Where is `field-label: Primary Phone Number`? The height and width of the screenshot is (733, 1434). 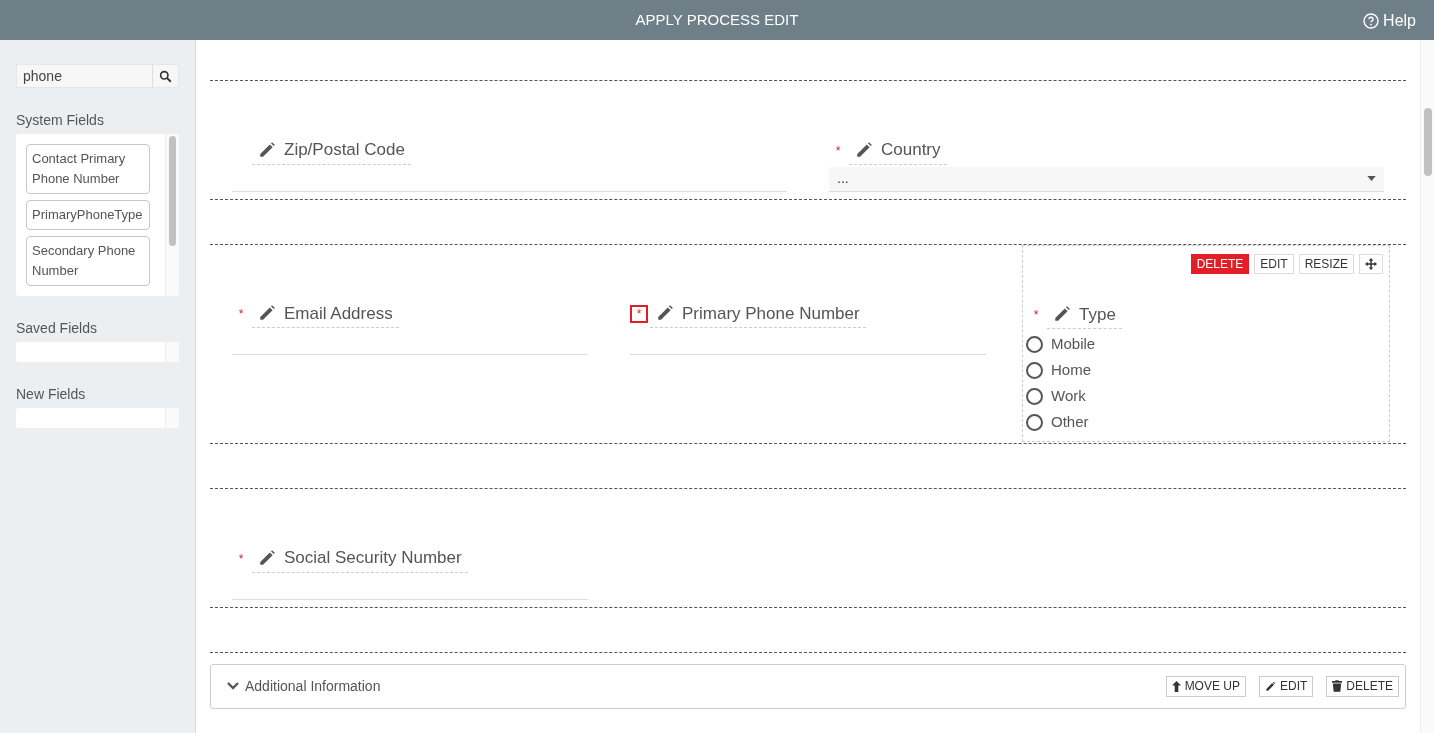 field-label: Primary Phone Number is located at coordinates (758, 314).